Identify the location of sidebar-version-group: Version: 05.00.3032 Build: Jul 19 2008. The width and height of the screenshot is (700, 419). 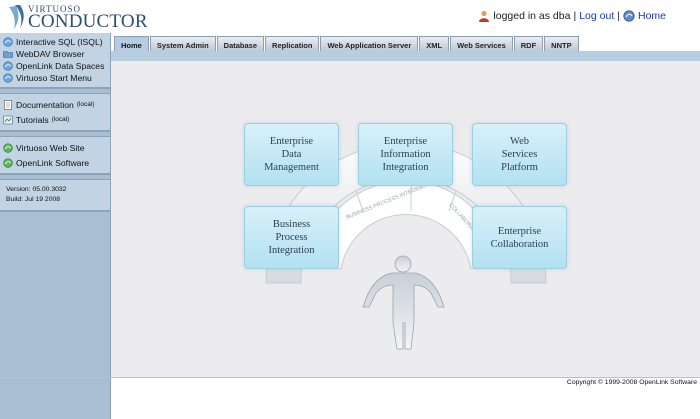
(55, 195).